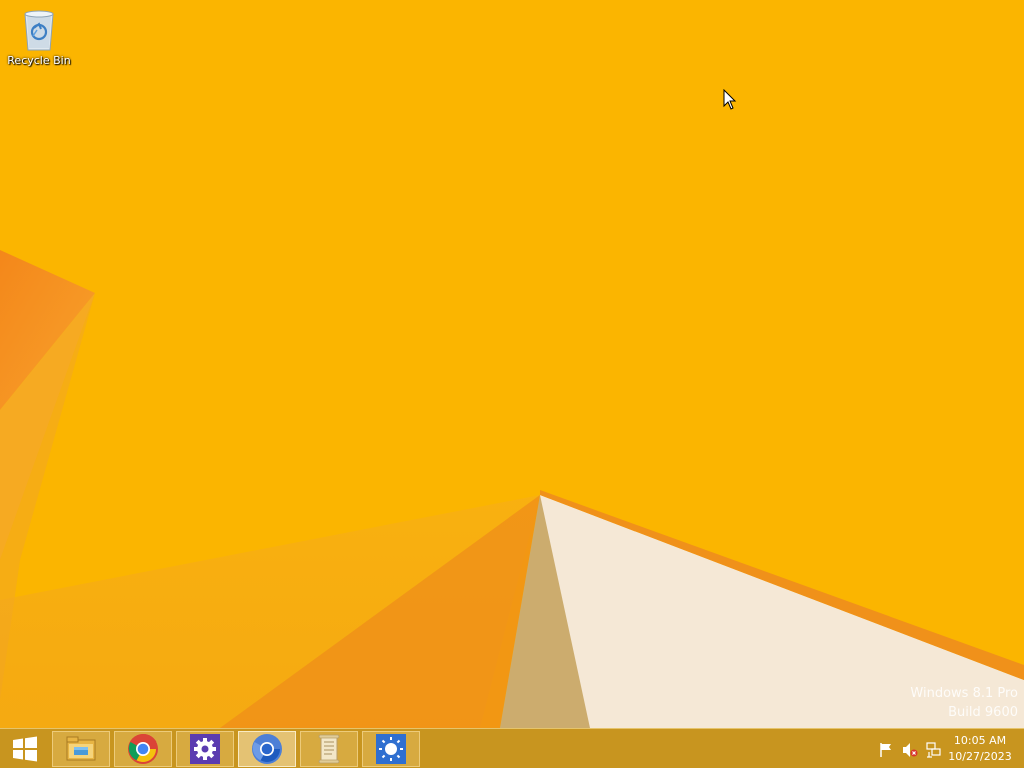 The image size is (1024, 768). I want to click on recycle-bin-icon, so click(39, 29).